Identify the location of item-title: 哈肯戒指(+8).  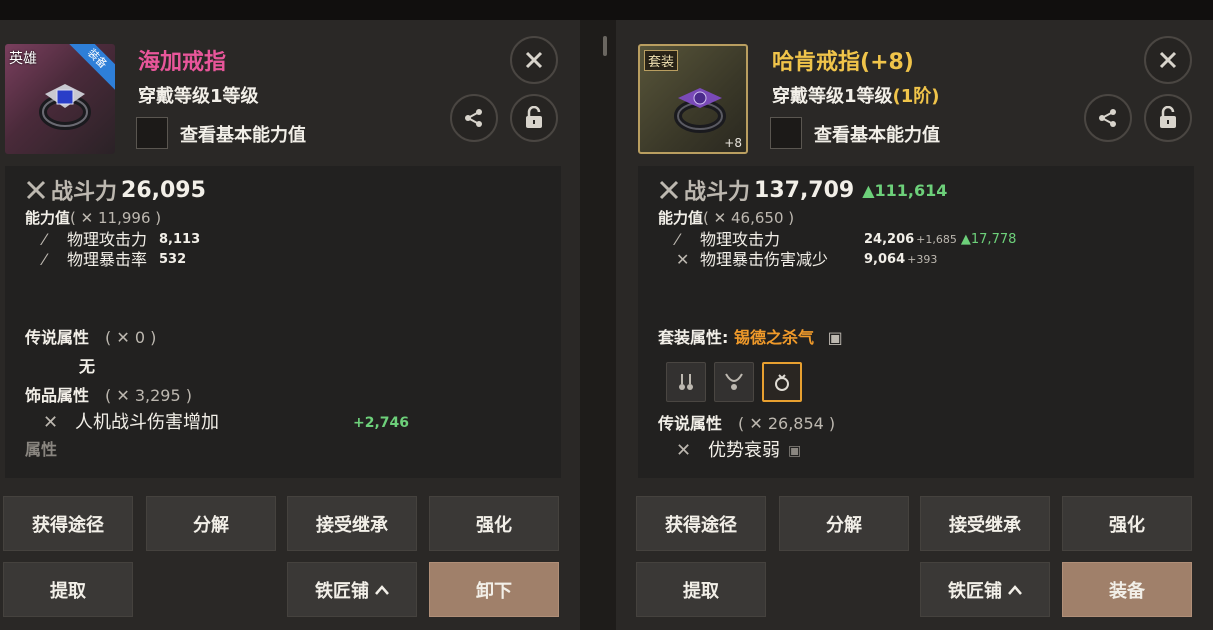
(843, 60).